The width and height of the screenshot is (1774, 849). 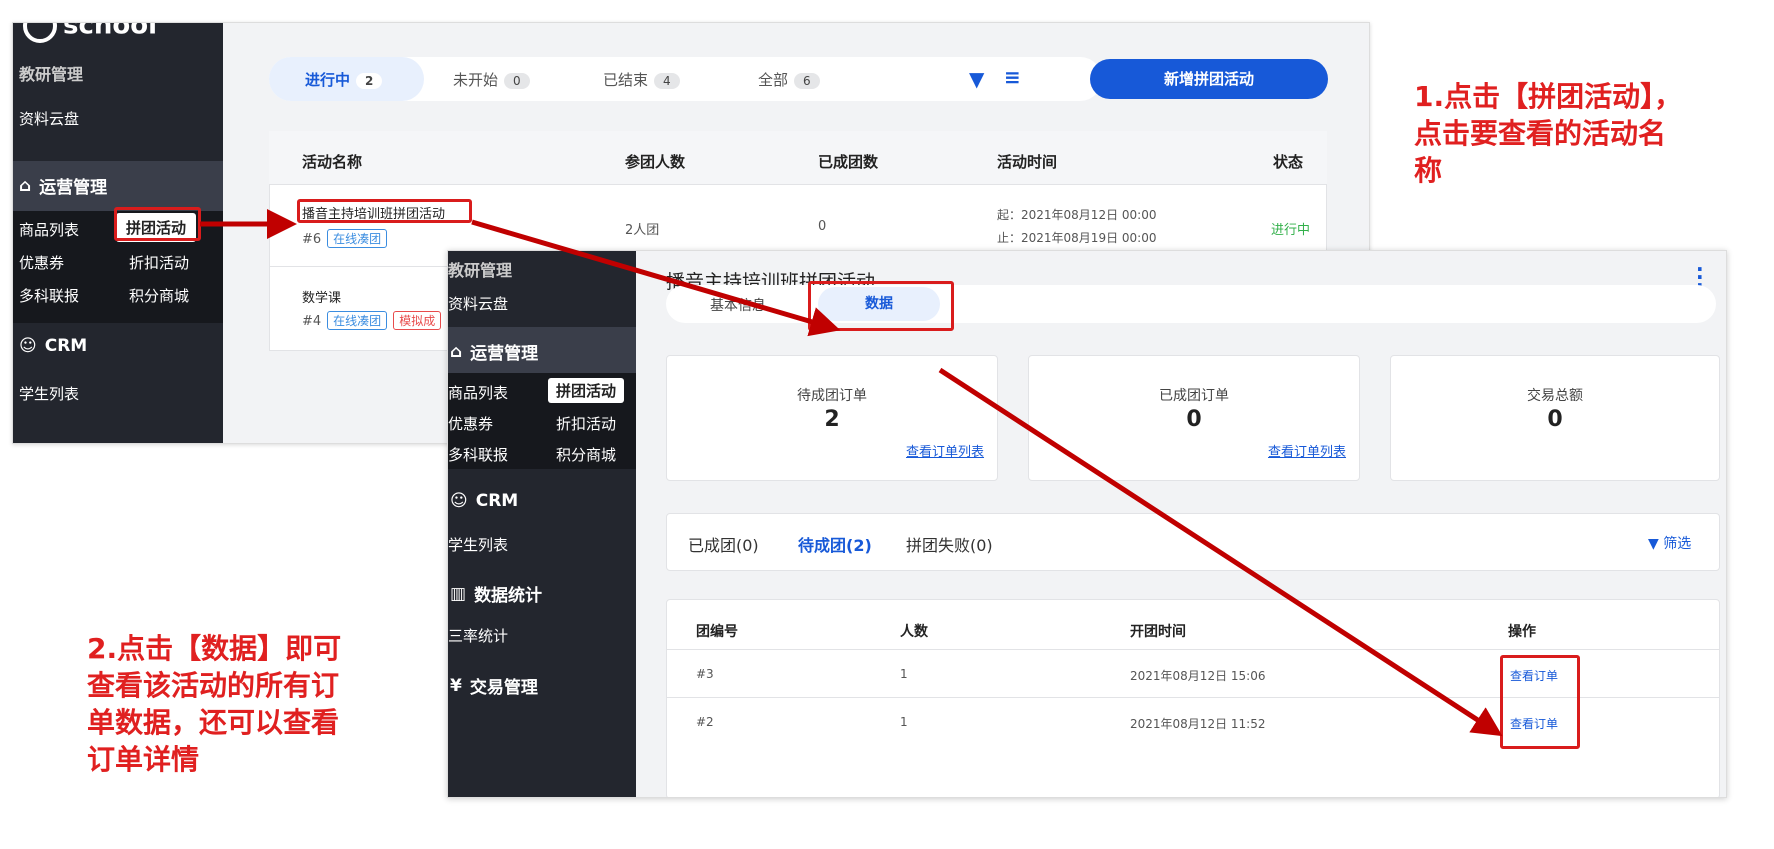 I want to click on arrow-to-view-order, so click(x=1220, y=552).